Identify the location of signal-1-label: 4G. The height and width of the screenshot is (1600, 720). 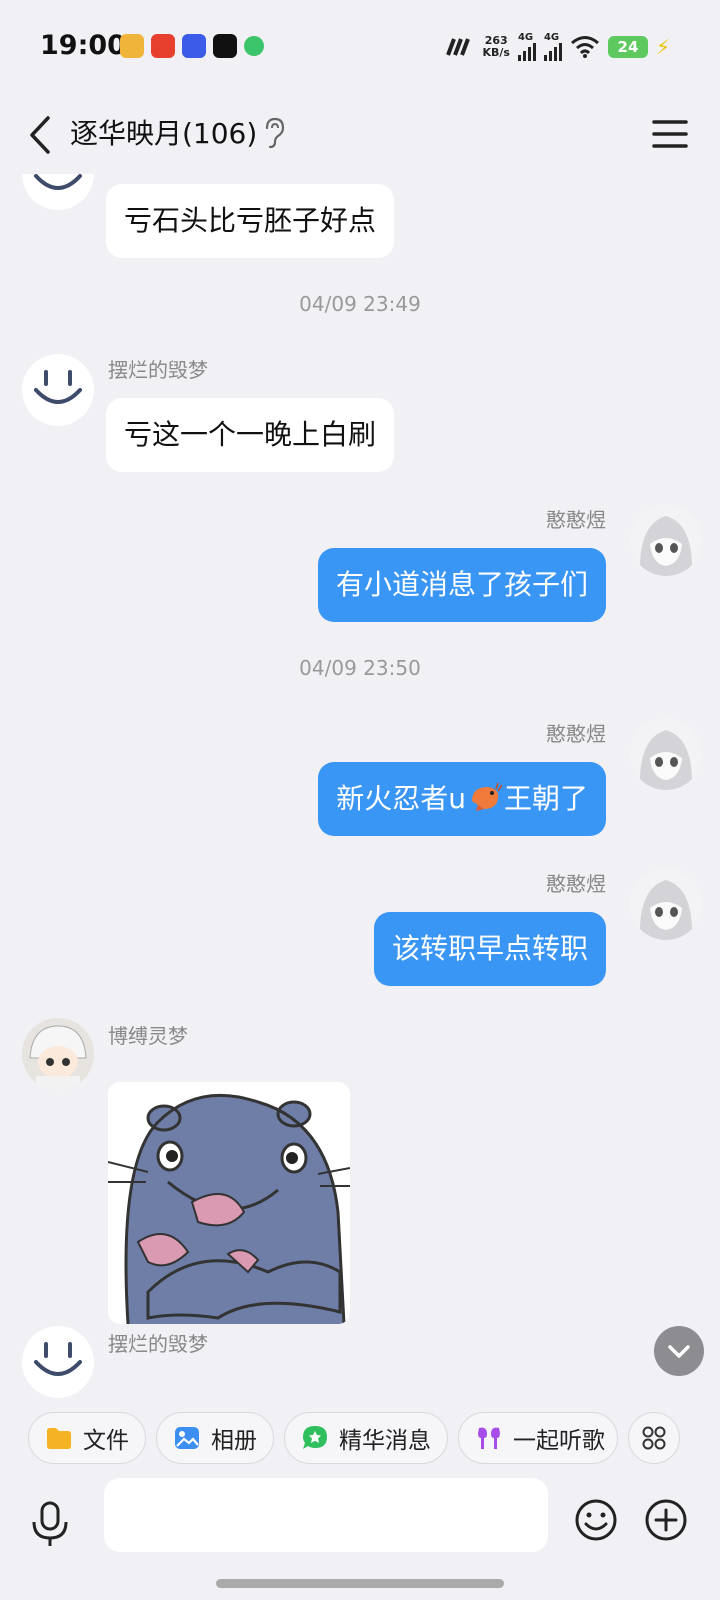
(525, 37).